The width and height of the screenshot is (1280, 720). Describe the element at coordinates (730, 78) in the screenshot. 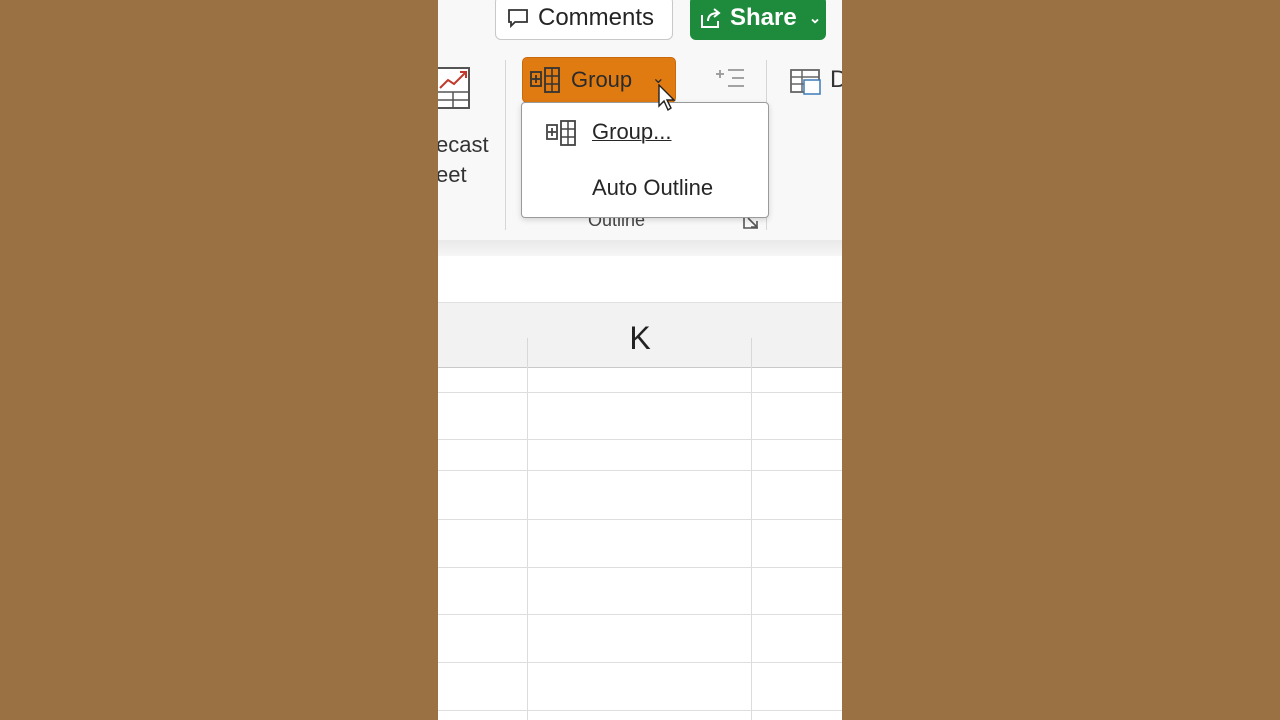

I see `show-detail-icon` at that location.